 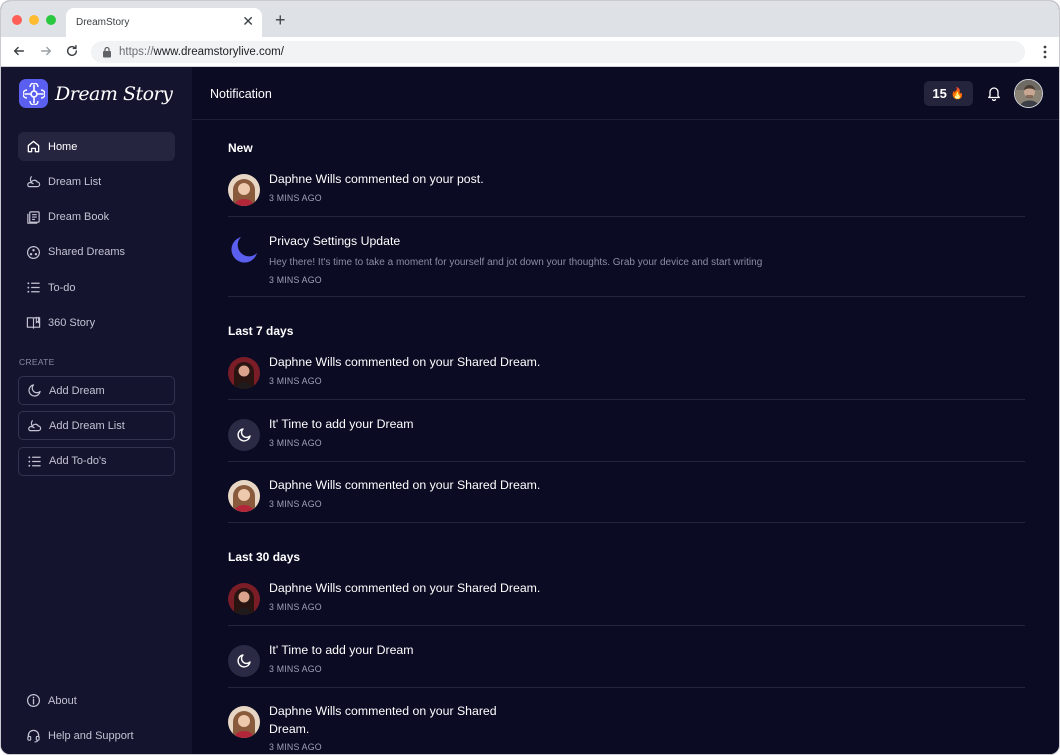 What do you see at coordinates (103, 22) in the screenshot?
I see `tab-title: DreamStory` at bounding box center [103, 22].